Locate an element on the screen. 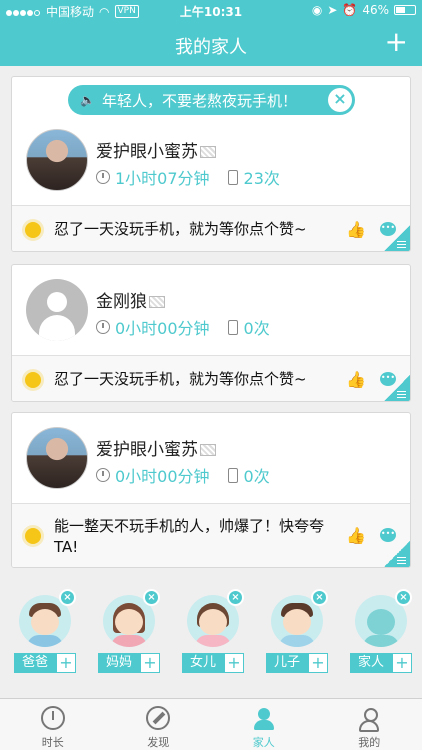 This screenshot has width=422, height=750. default-avatar-icon is located at coordinates (57, 310).